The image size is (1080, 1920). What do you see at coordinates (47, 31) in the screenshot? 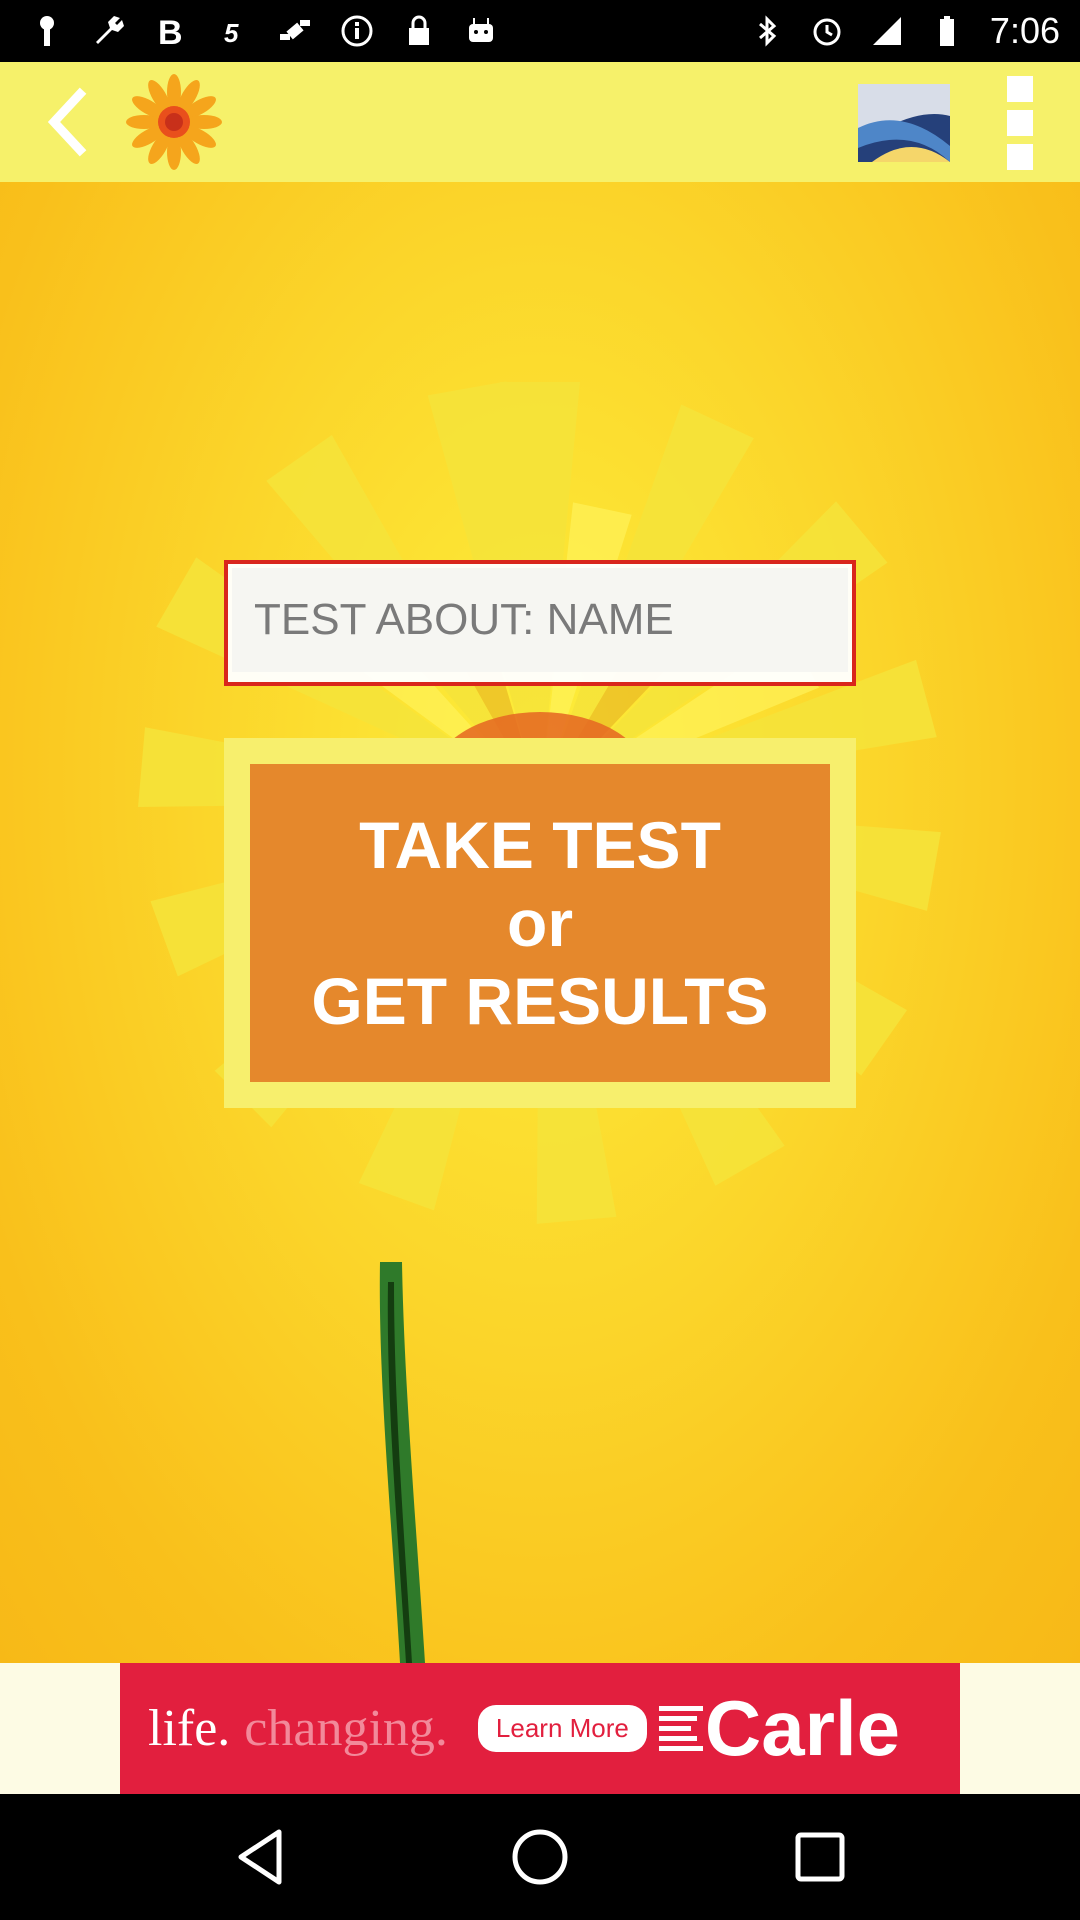
I see `key-icon` at bounding box center [47, 31].